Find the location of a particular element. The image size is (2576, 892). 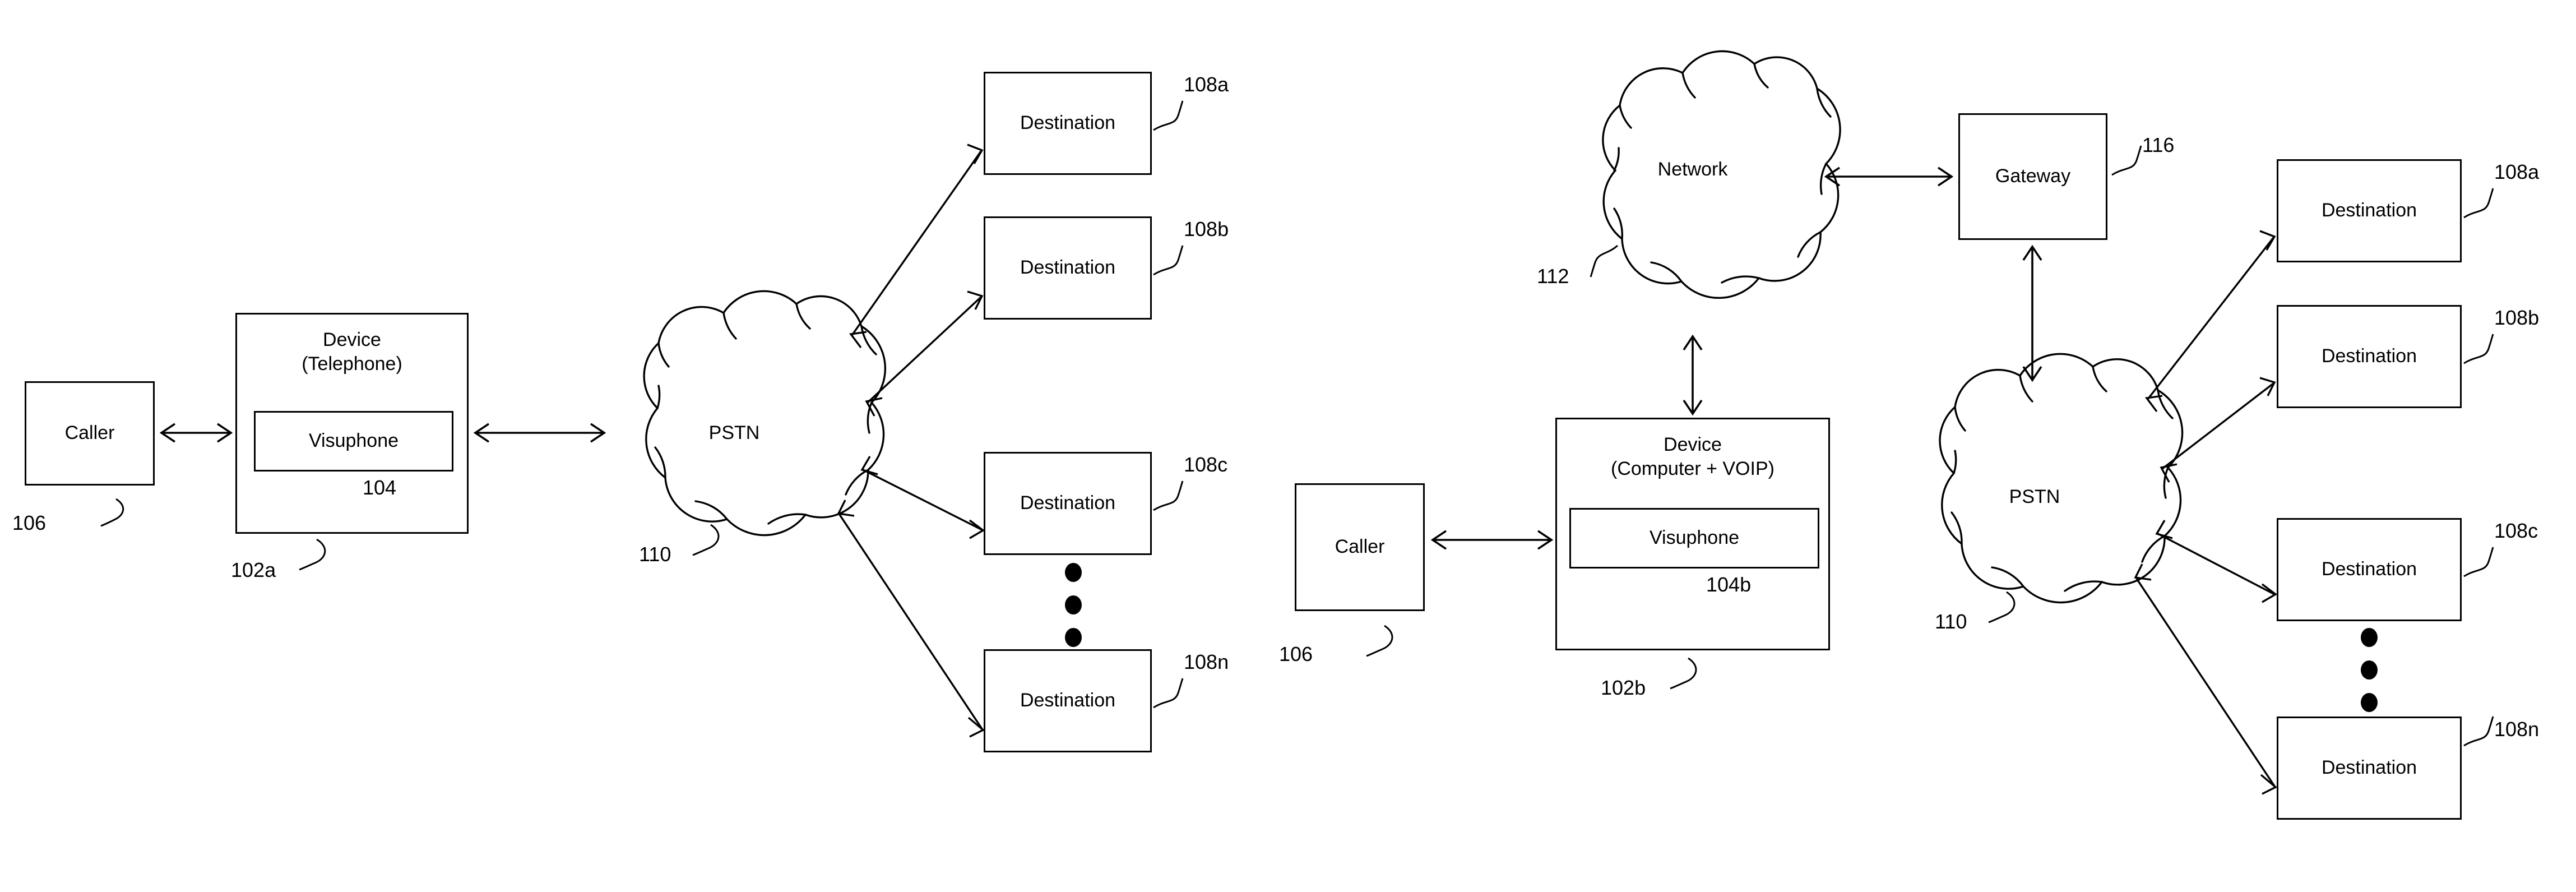

ref-112: 112 is located at coordinates (1553, 276).